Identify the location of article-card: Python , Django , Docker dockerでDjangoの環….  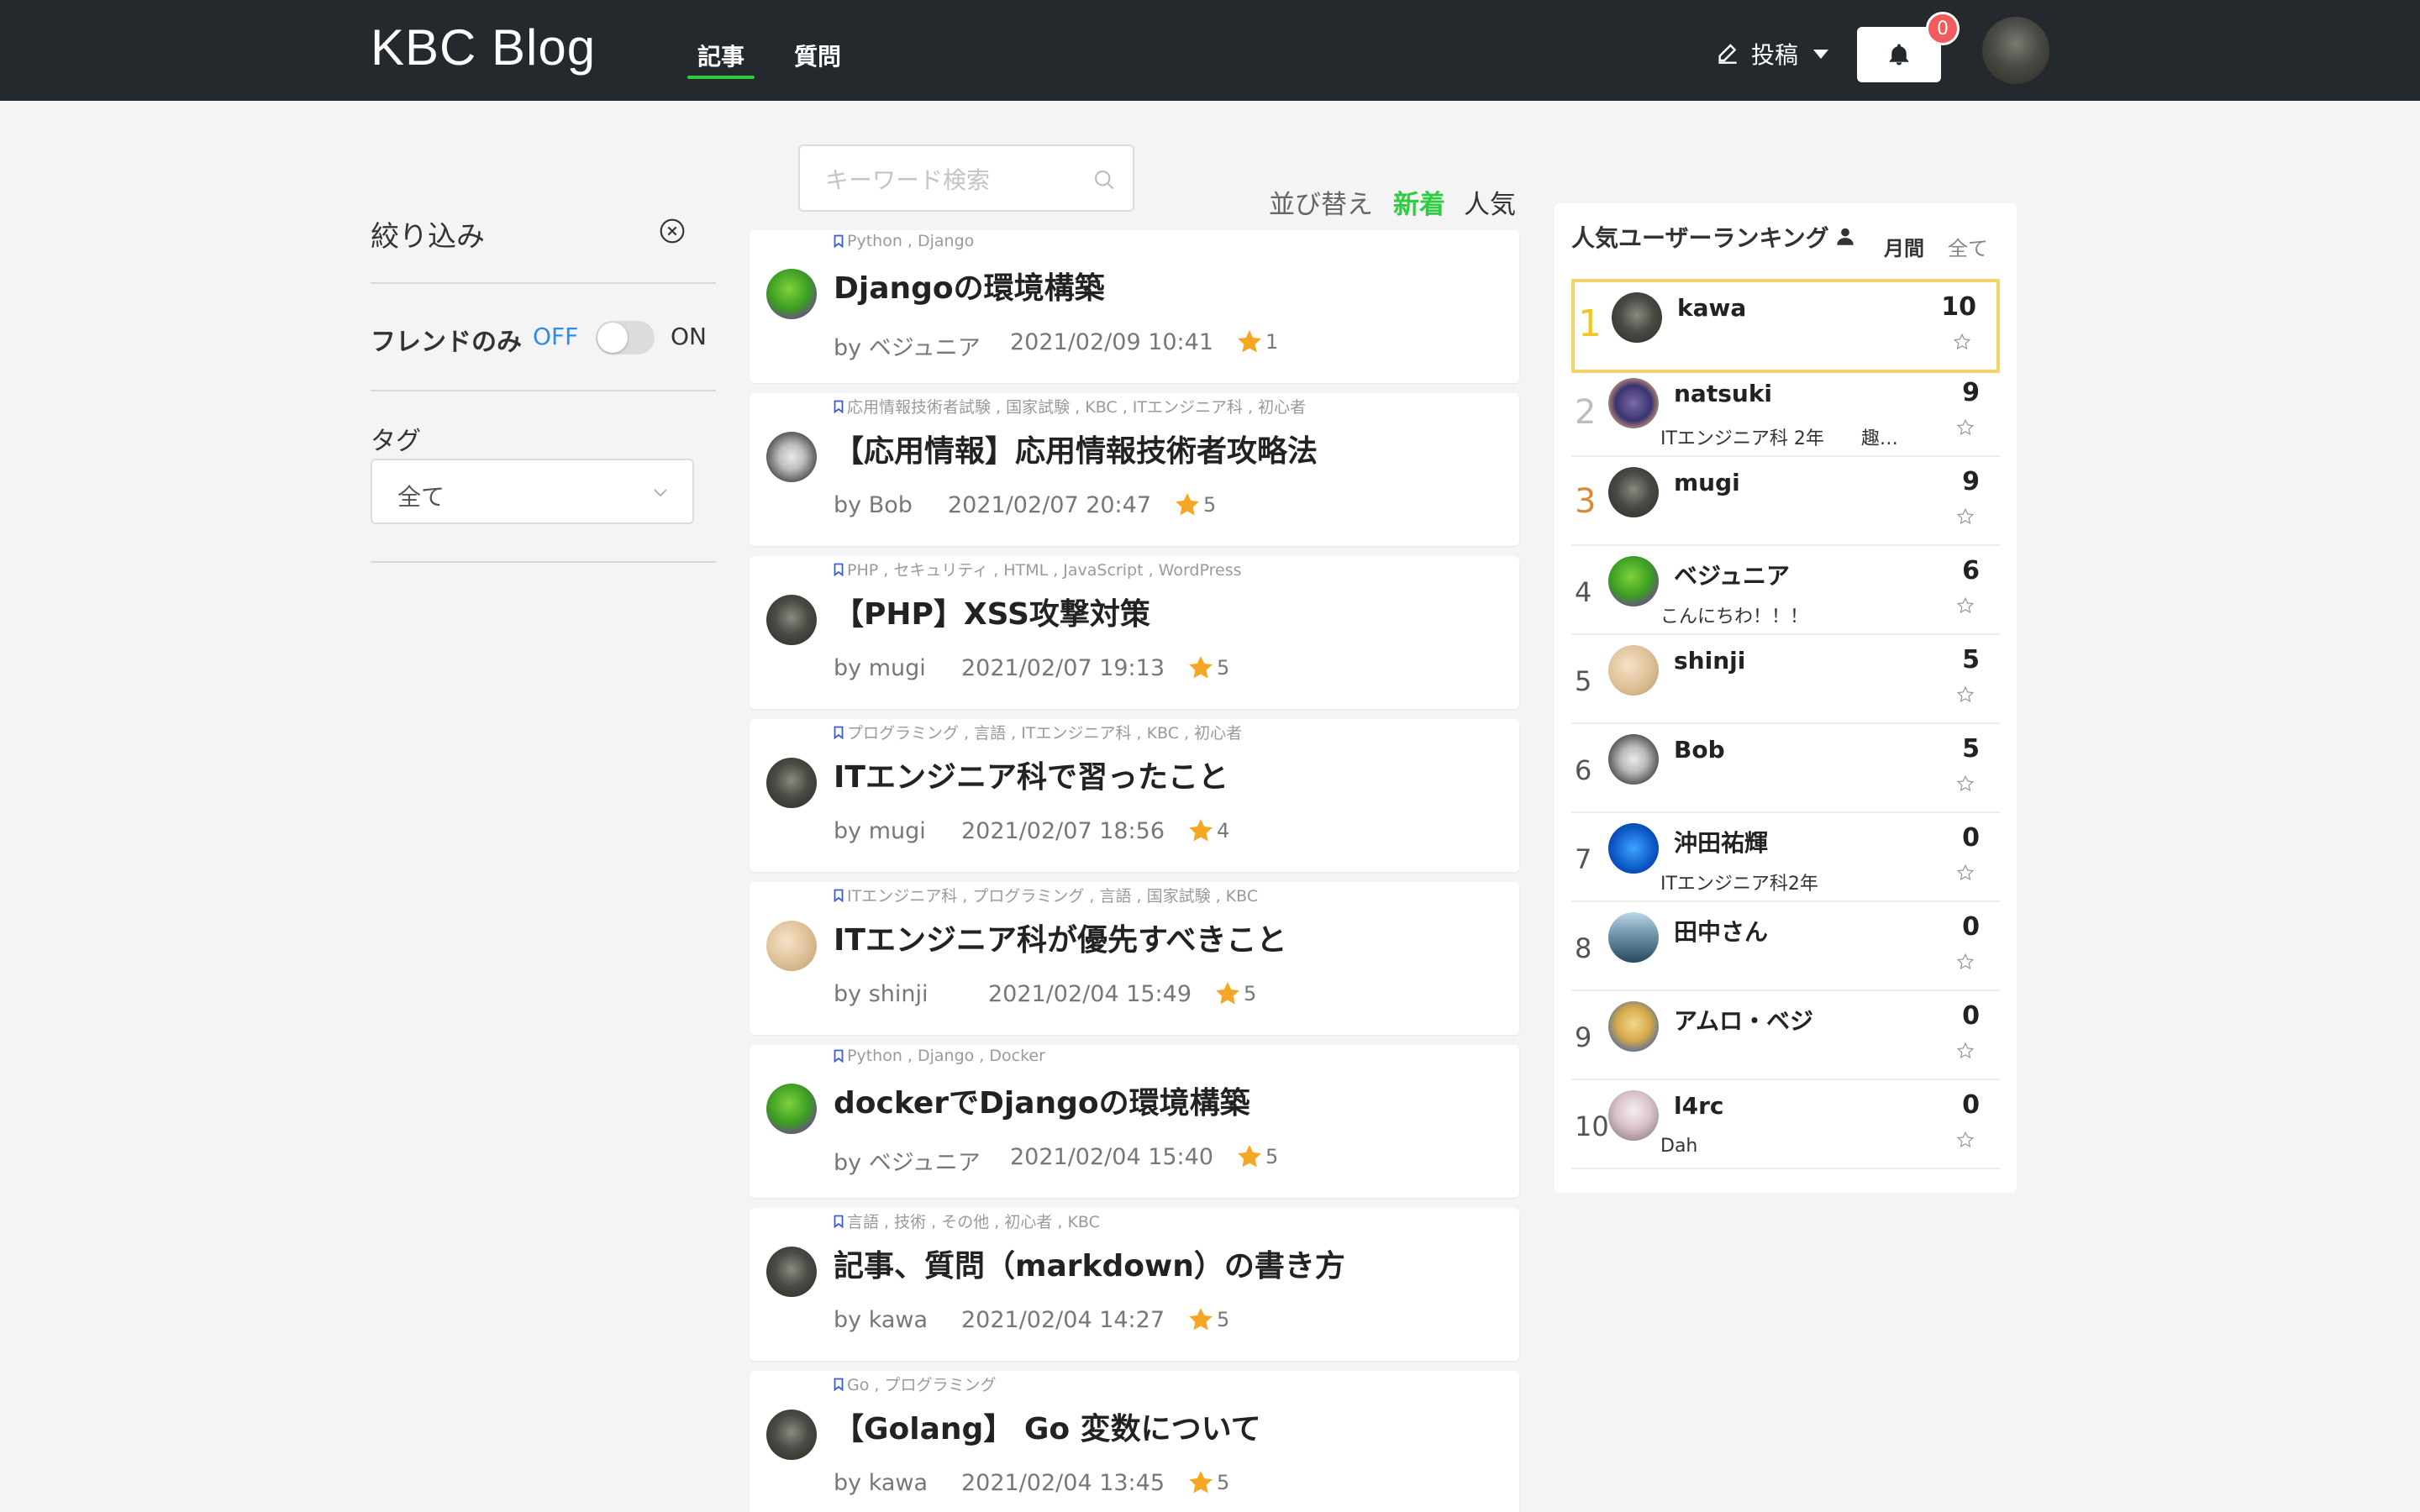
(1134, 1121).